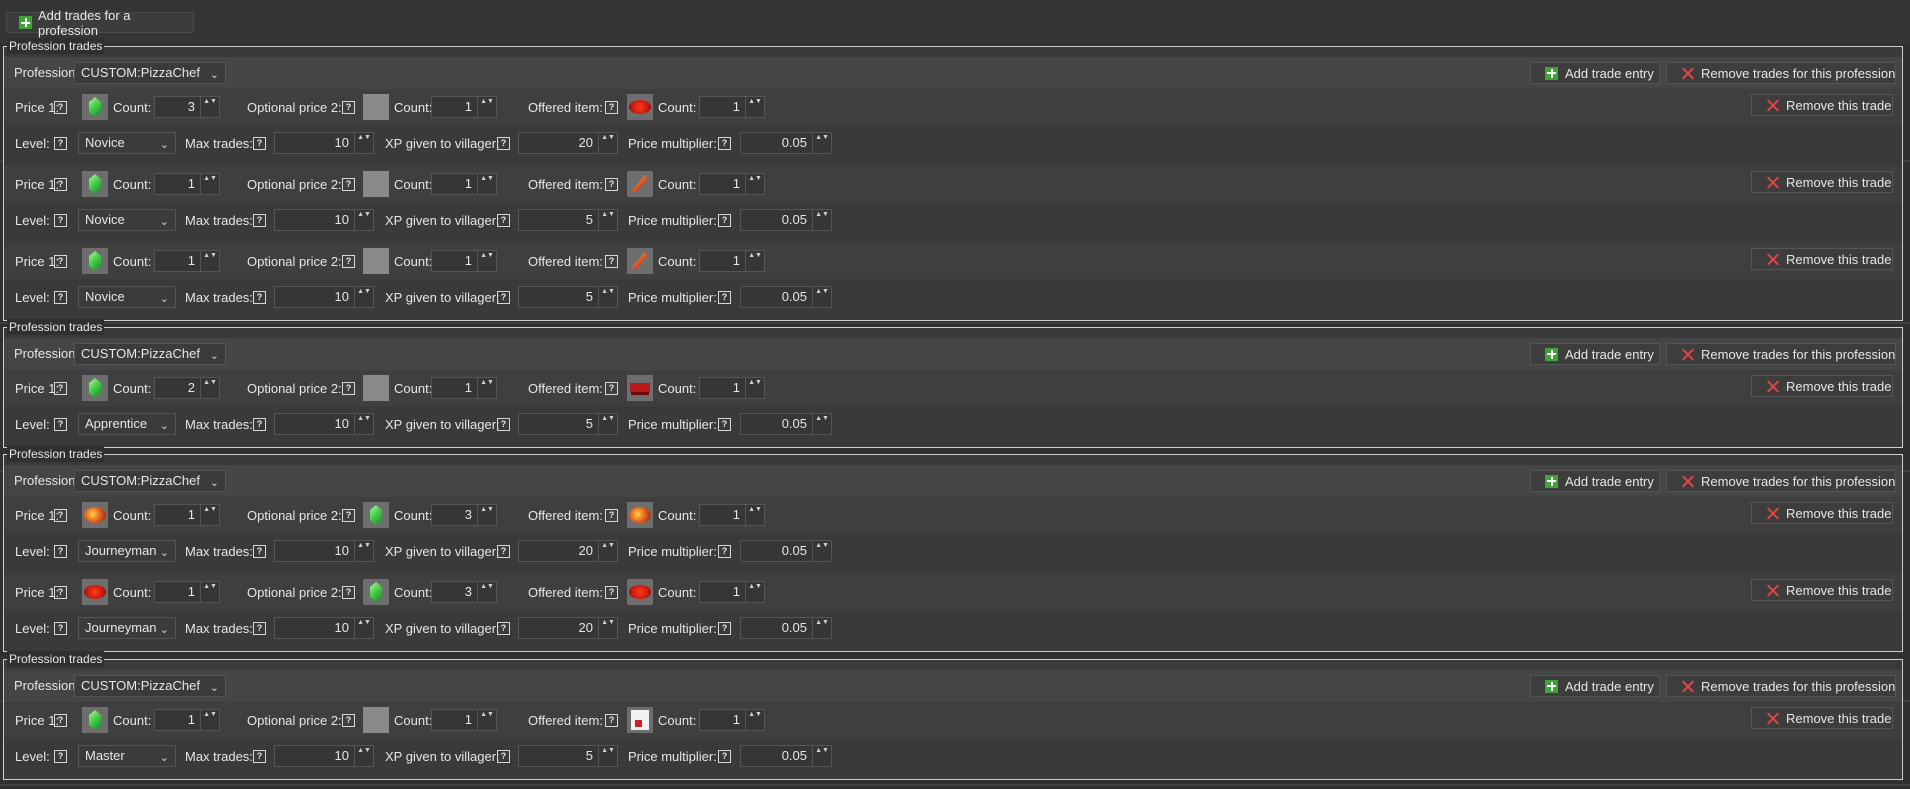 The height and width of the screenshot is (789, 1910). Describe the element at coordinates (127, 756) in the screenshot. I see `level-select: Master ⌄` at that location.